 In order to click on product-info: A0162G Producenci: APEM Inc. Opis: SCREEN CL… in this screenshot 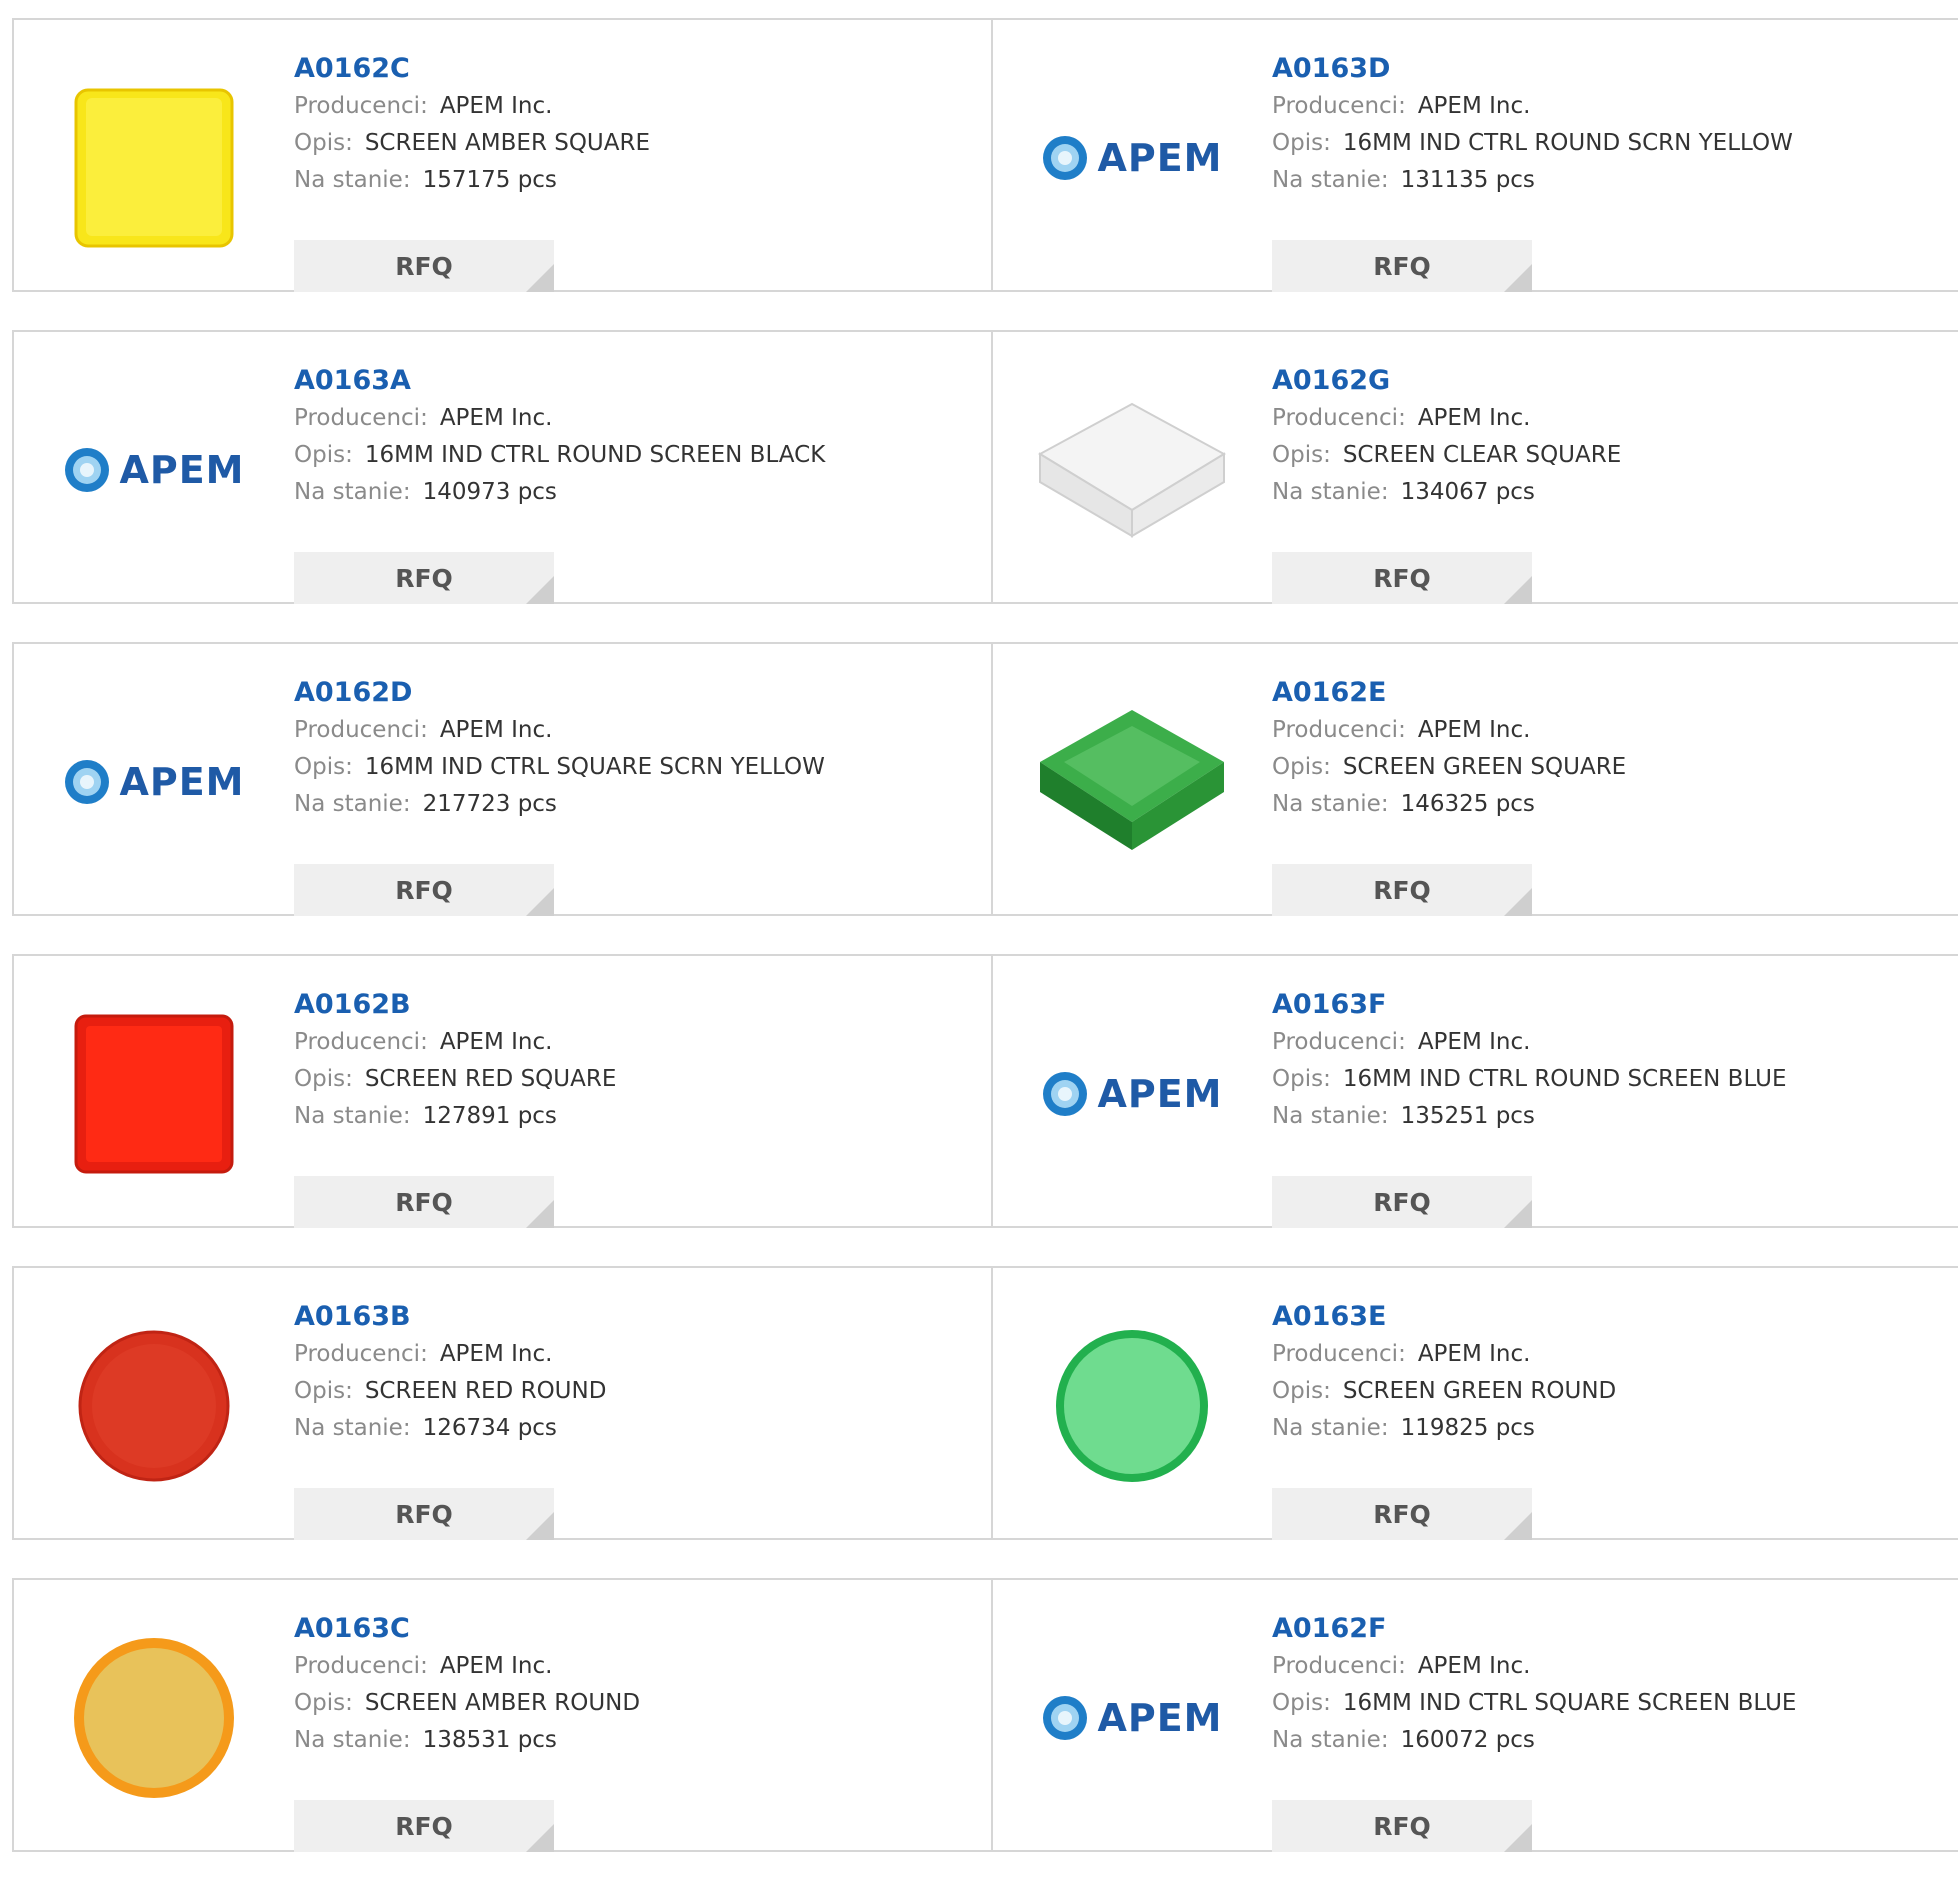, I will do `click(1446, 483)`.